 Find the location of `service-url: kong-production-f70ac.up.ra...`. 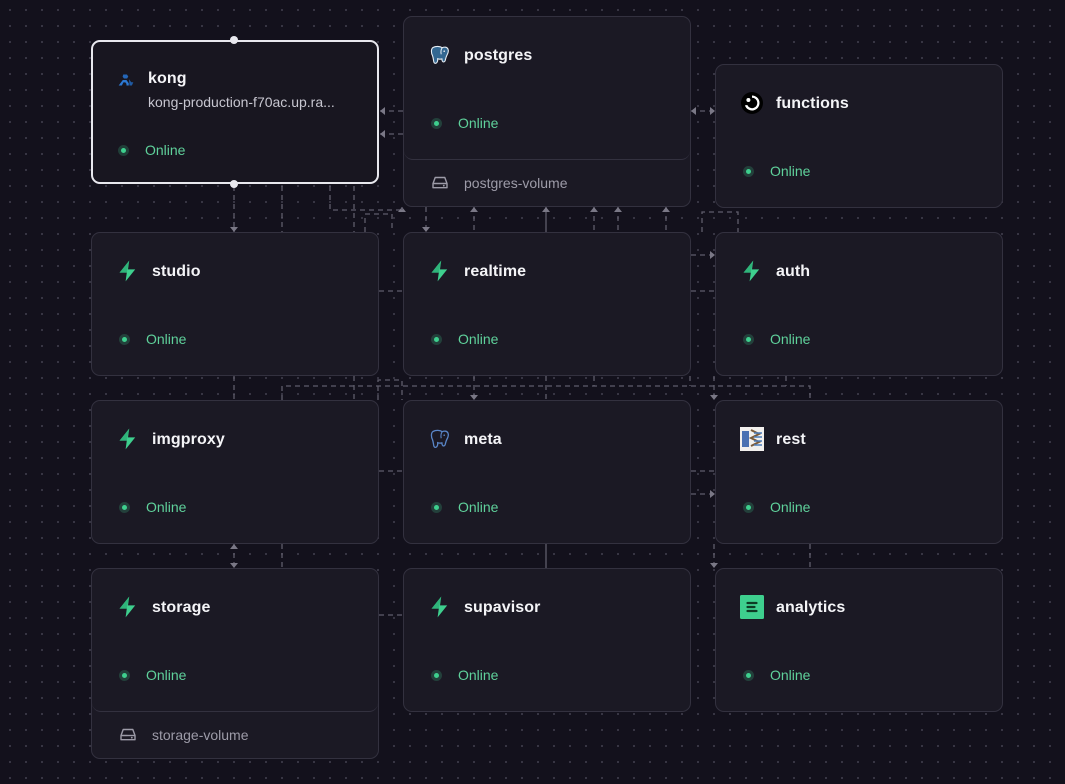

service-url: kong-production-f70ac.up.ra... is located at coordinates (241, 102).